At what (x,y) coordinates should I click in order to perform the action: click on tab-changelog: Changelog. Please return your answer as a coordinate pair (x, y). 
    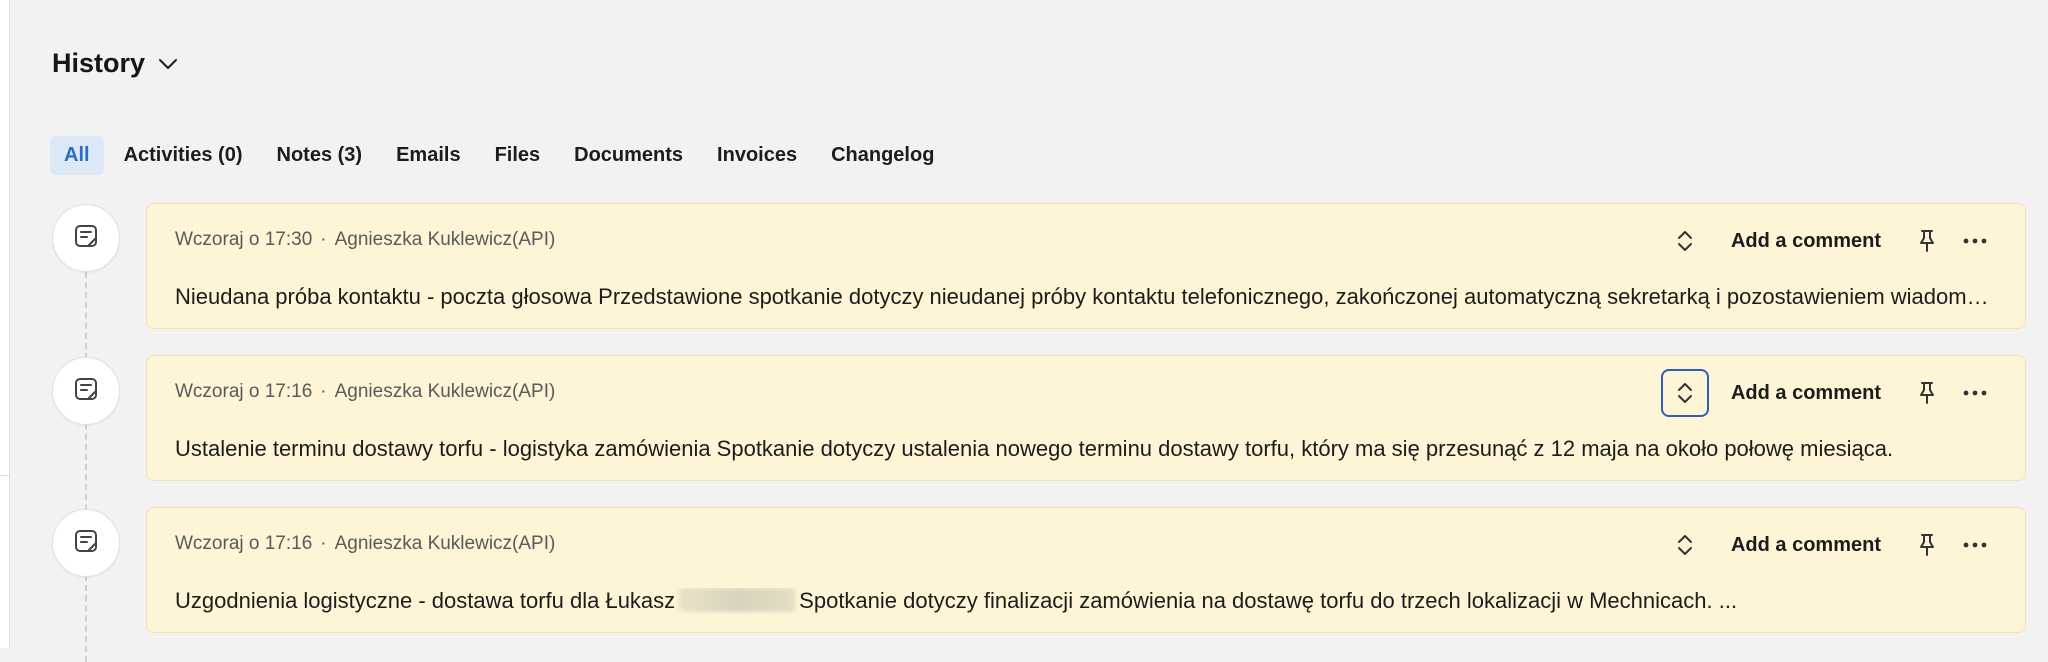
    Looking at the image, I should click on (882, 155).